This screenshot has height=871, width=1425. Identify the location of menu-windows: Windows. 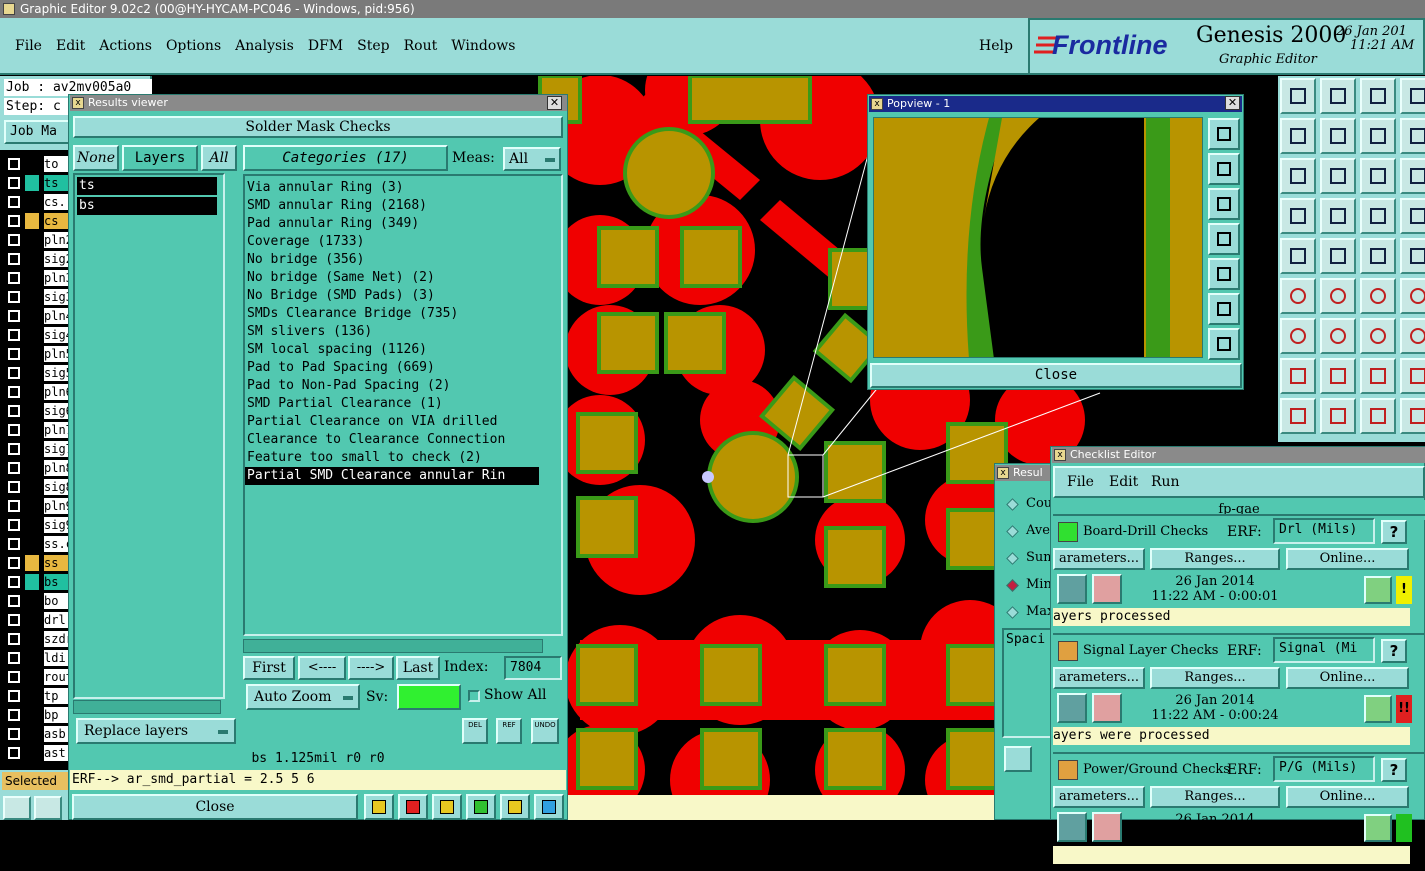
(483, 46).